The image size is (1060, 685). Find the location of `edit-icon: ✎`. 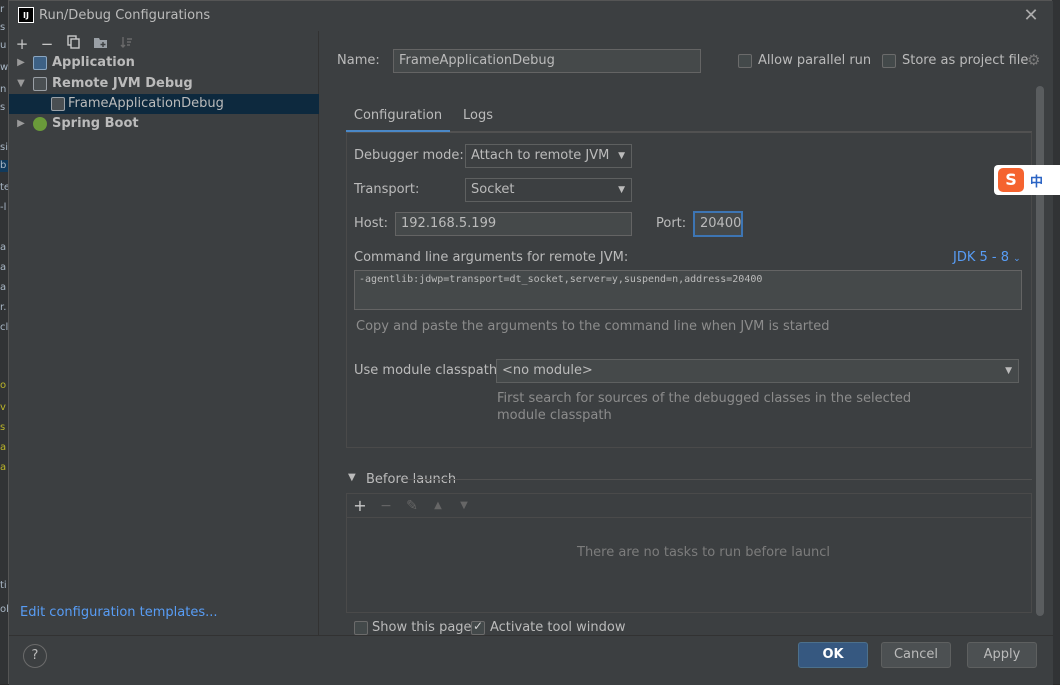

edit-icon: ✎ is located at coordinates (412, 506).